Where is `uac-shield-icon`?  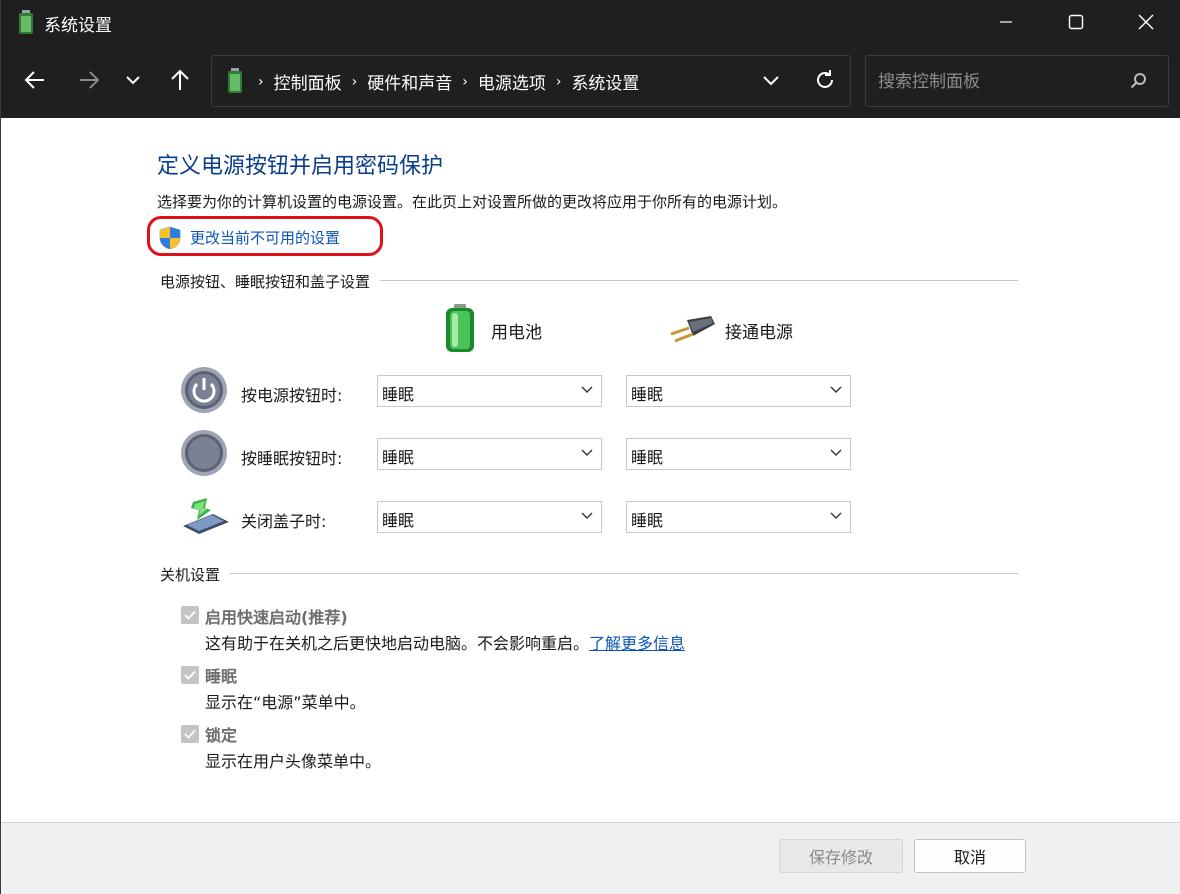
uac-shield-icon is located at coordinates (170, 238).